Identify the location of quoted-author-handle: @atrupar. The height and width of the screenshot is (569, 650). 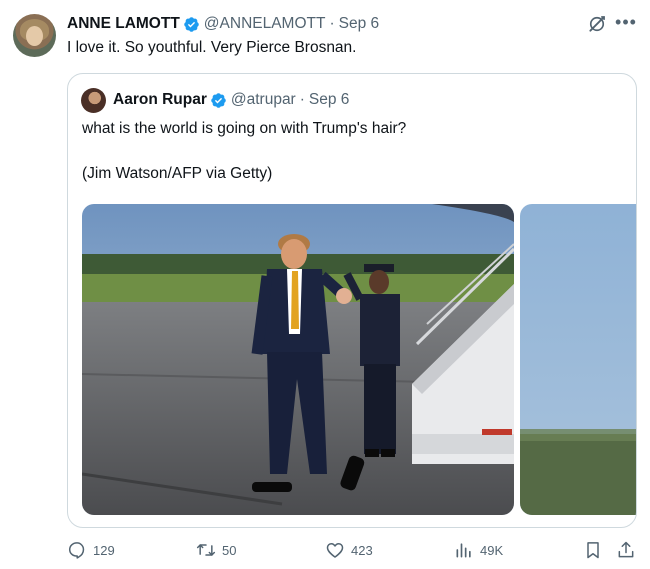
(263, 100).